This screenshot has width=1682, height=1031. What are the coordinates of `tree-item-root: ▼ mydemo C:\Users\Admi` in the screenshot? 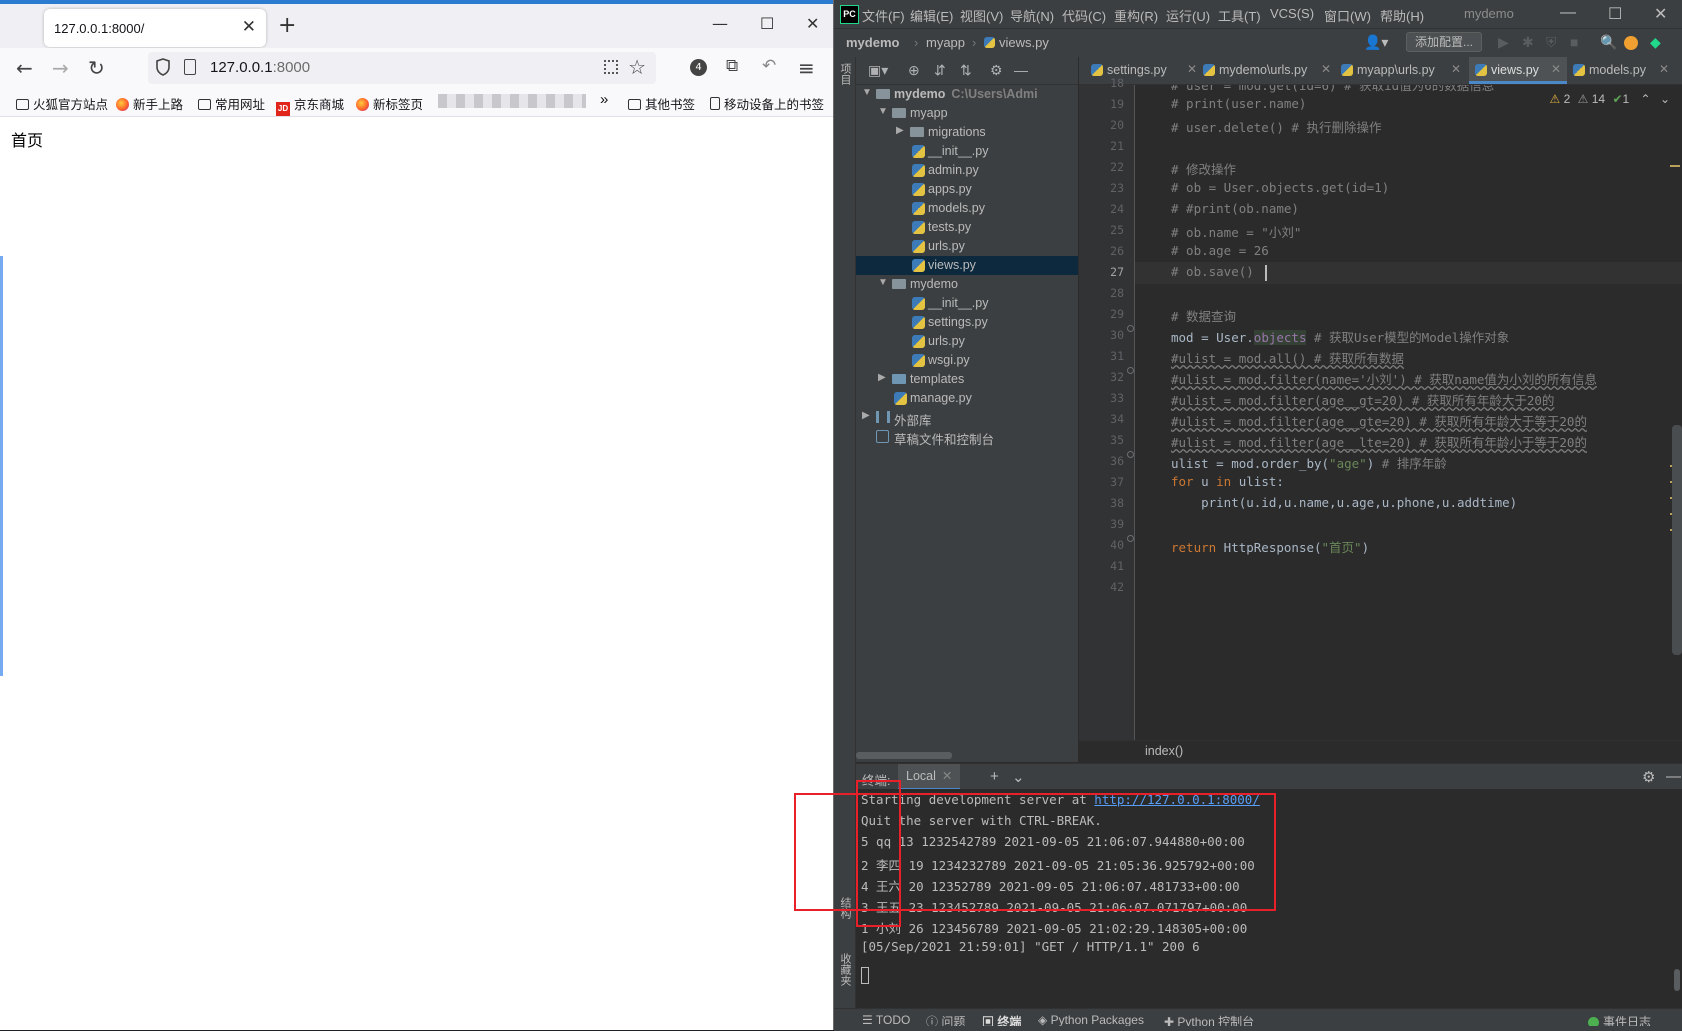 It's located at (967, 94).